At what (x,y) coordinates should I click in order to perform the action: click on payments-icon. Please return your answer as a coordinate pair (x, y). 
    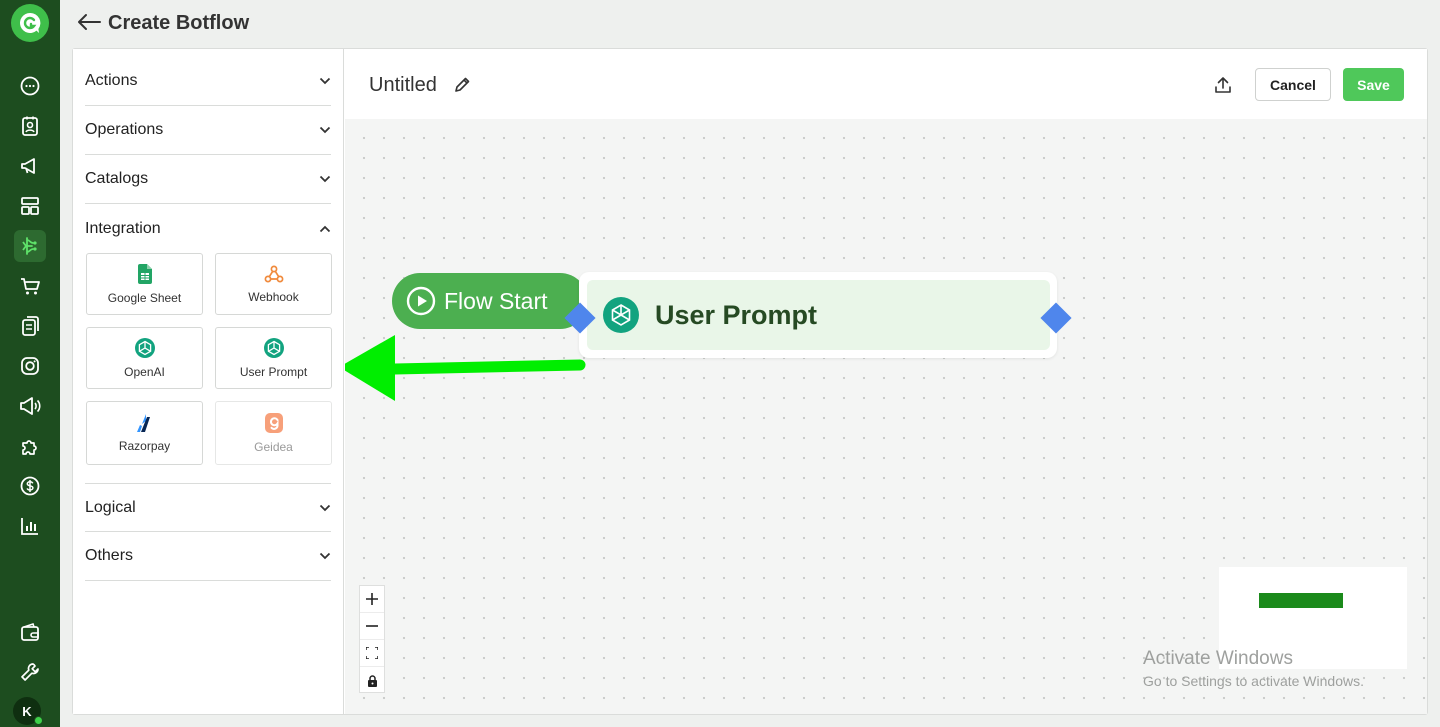
    Looking at the image, I should click on (30, 486).